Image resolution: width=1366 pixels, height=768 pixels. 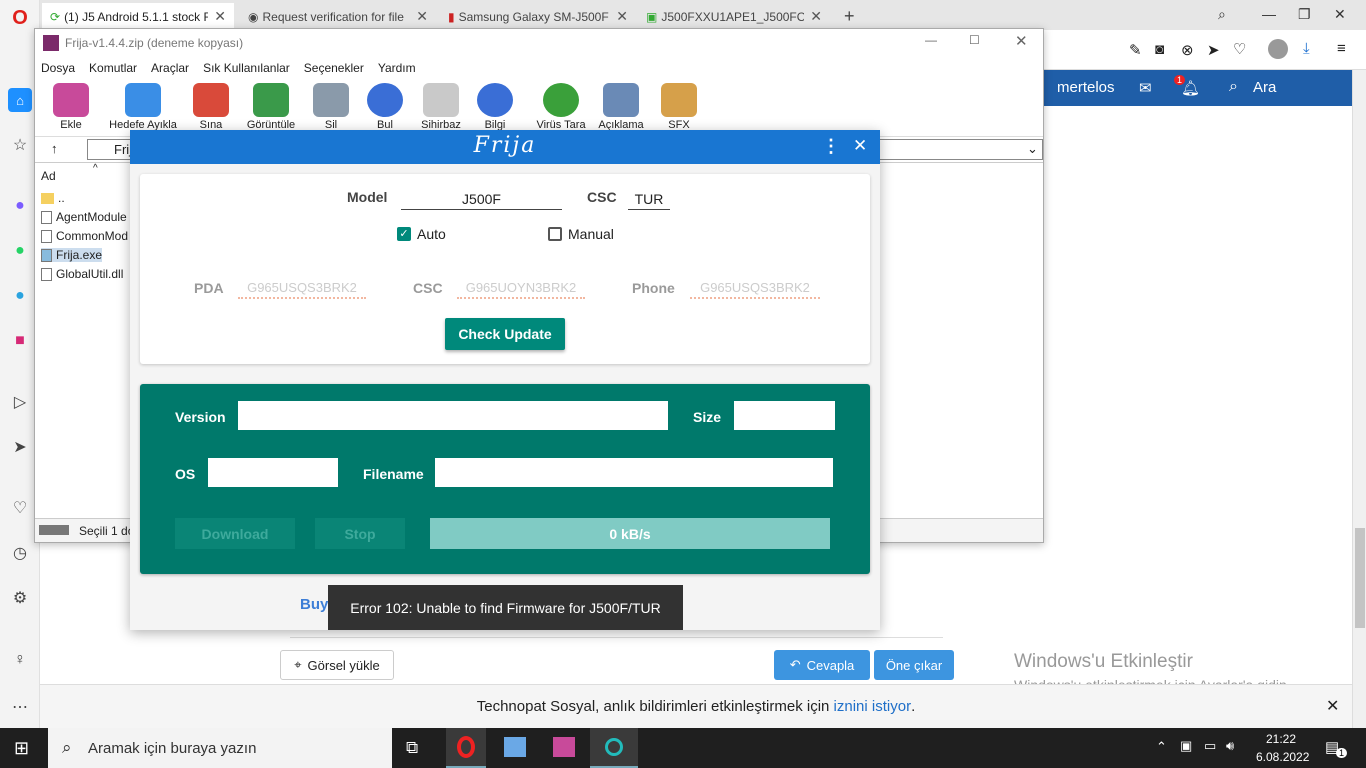 I want to click on csc2-input: G965UOYN3BRK2, so click(x=521, y=288).